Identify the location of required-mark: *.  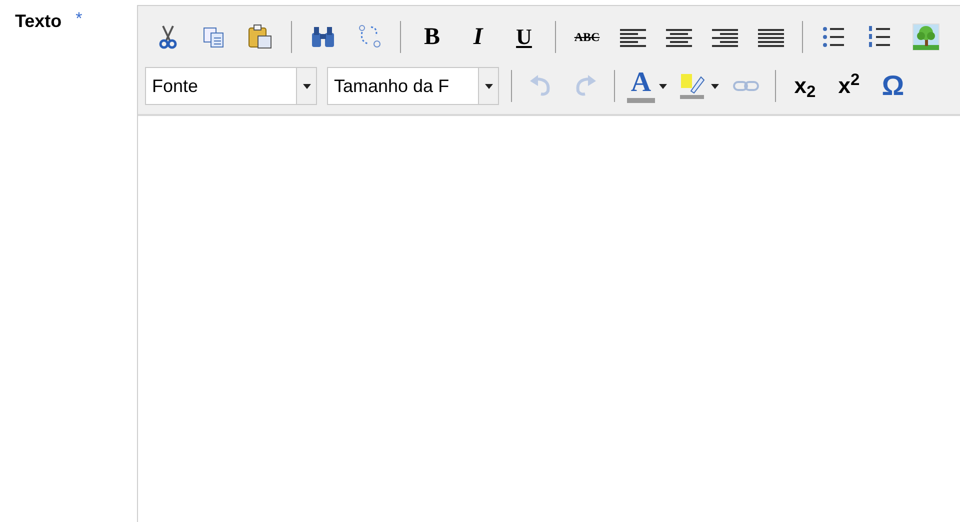
(79, 19).